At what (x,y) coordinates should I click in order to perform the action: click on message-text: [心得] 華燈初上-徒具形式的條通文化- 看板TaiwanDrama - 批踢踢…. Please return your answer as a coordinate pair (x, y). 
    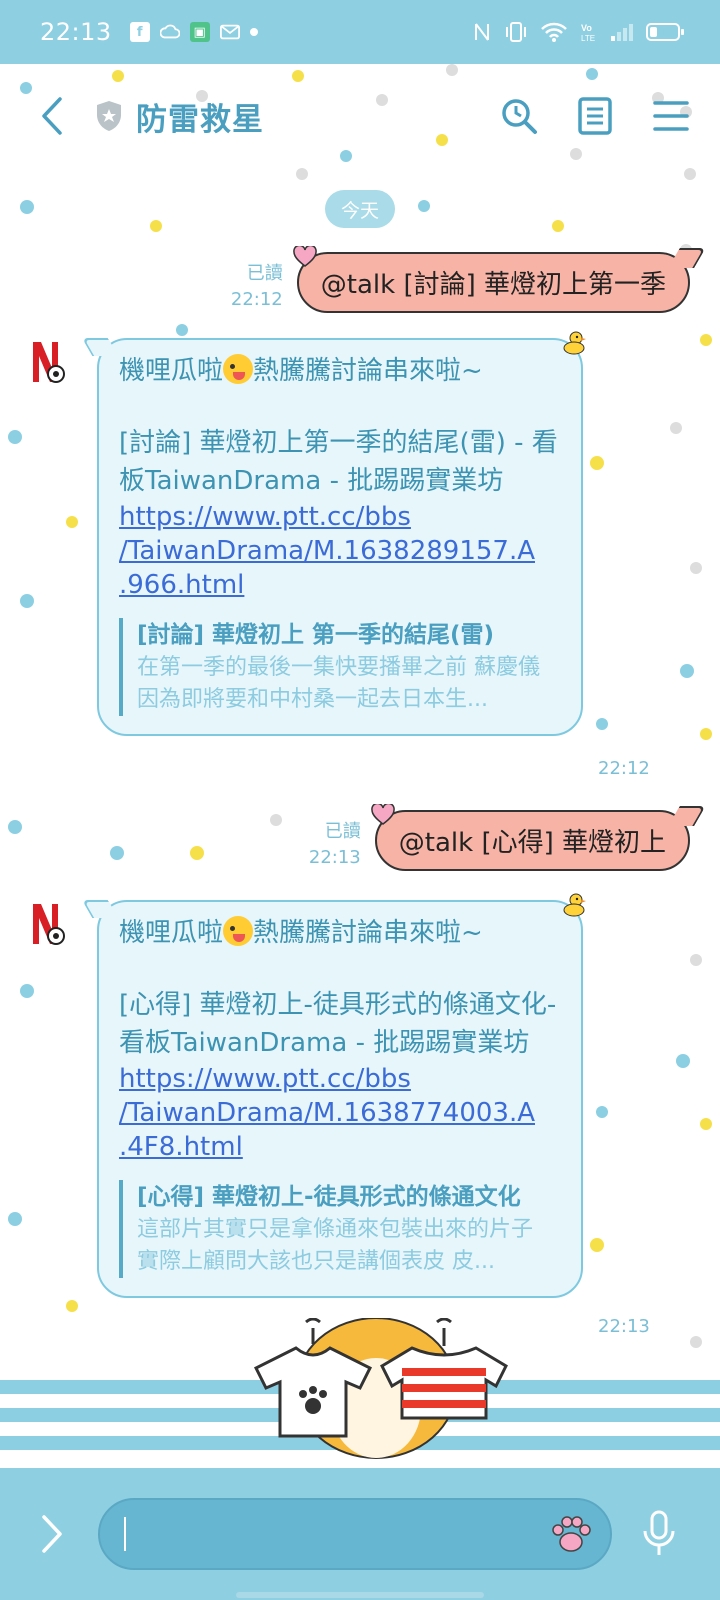
    Looking at the image, I should click on (338, 1024).